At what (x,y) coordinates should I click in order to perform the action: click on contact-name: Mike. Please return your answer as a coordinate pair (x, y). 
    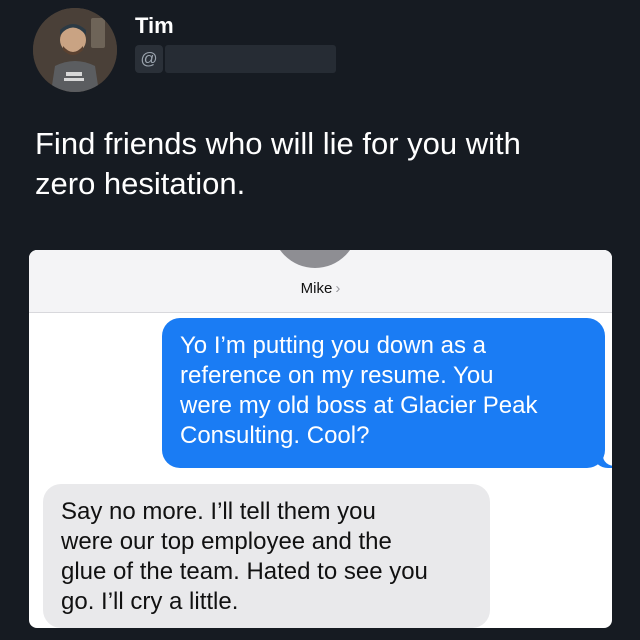
    Looking at the image, I should click on (316, 288).